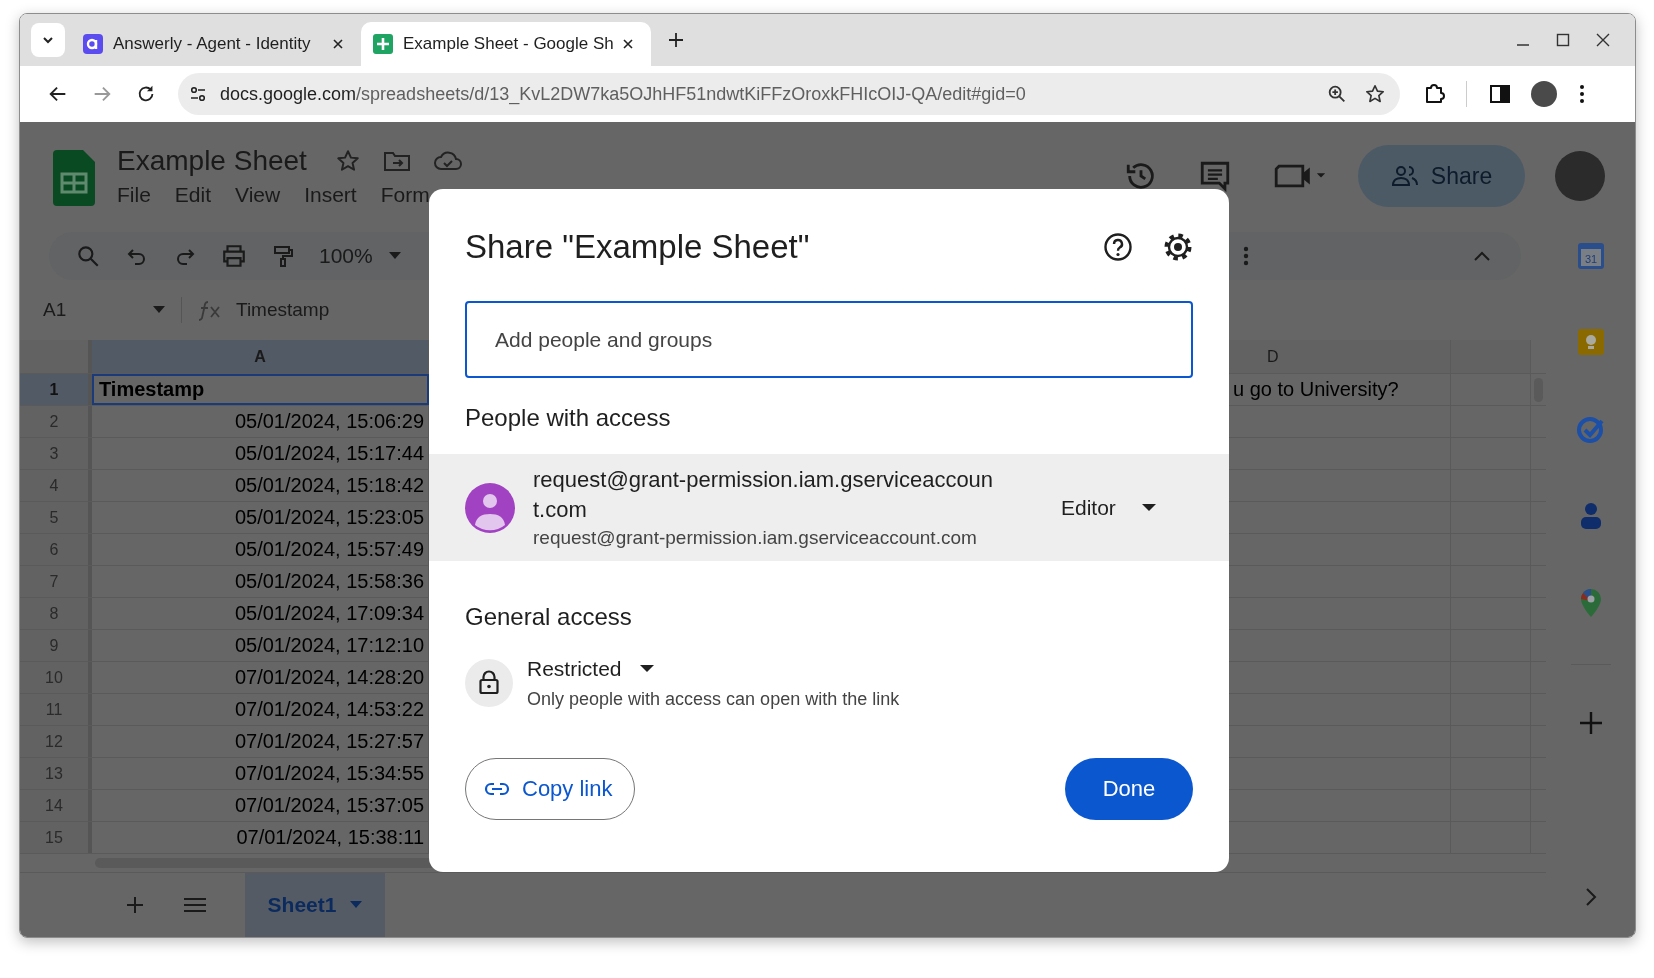 This screenshot has width=1654, height=978. What do you see at coordinates (346, 256) in the screenshot?
I see `zoom-select: 100%` at bounding box center [346, 256].